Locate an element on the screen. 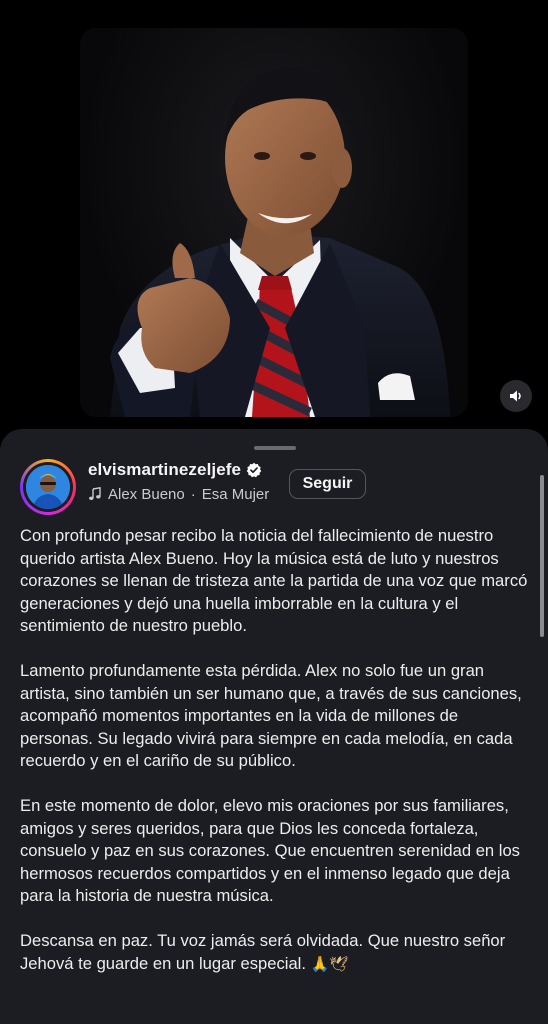  caption-emojis: 🙏🕊 is located at coordinates (329, 963).